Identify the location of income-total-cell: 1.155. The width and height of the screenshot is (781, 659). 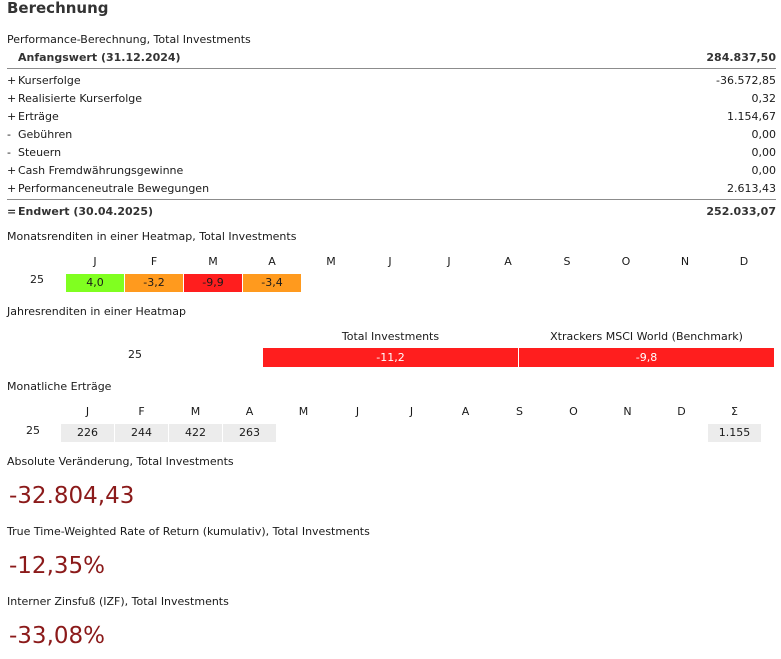
(734, 433).